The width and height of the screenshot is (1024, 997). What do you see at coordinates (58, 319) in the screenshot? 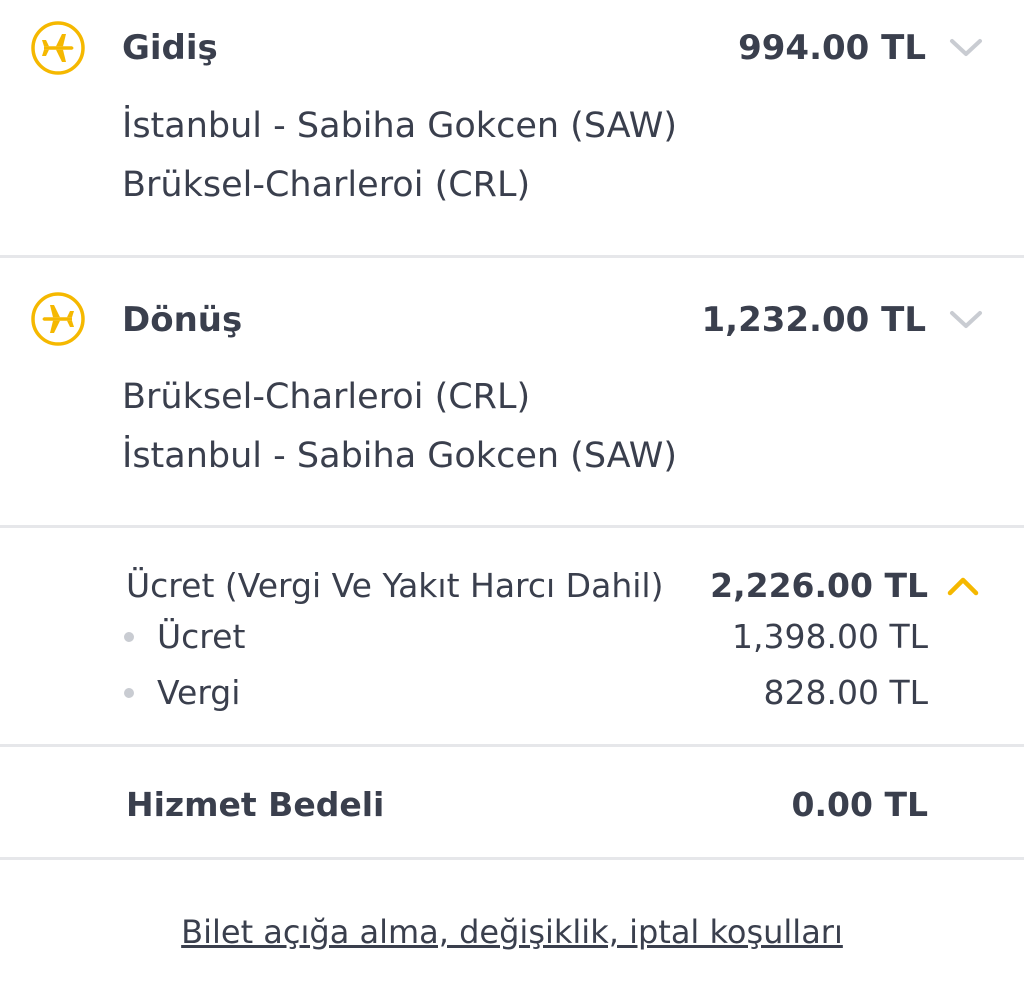
I see `airplane-return-icon` at bounding box center [58, 319].